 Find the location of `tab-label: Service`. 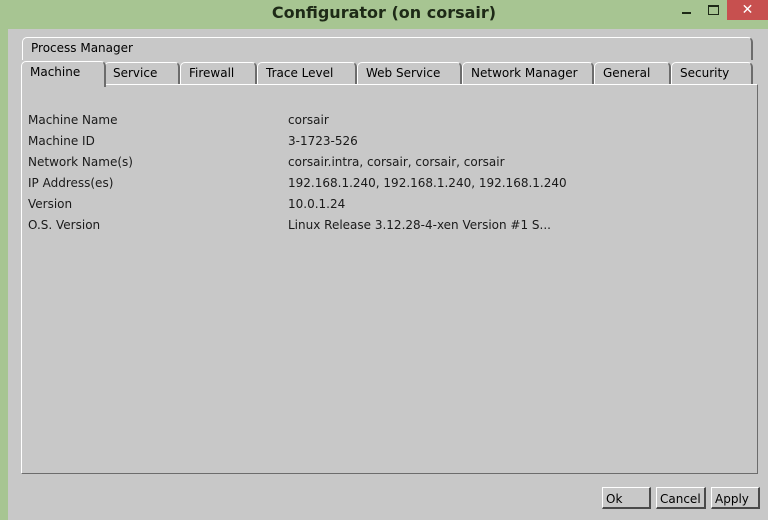

tab-label: Service is located at coordinates (135, 73).